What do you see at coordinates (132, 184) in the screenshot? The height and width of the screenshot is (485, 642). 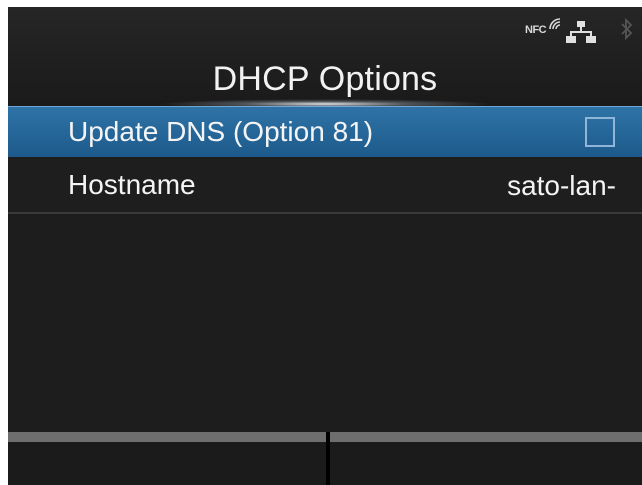 I see `menu-item-label: Hostname` at bounding box center [132, 184].